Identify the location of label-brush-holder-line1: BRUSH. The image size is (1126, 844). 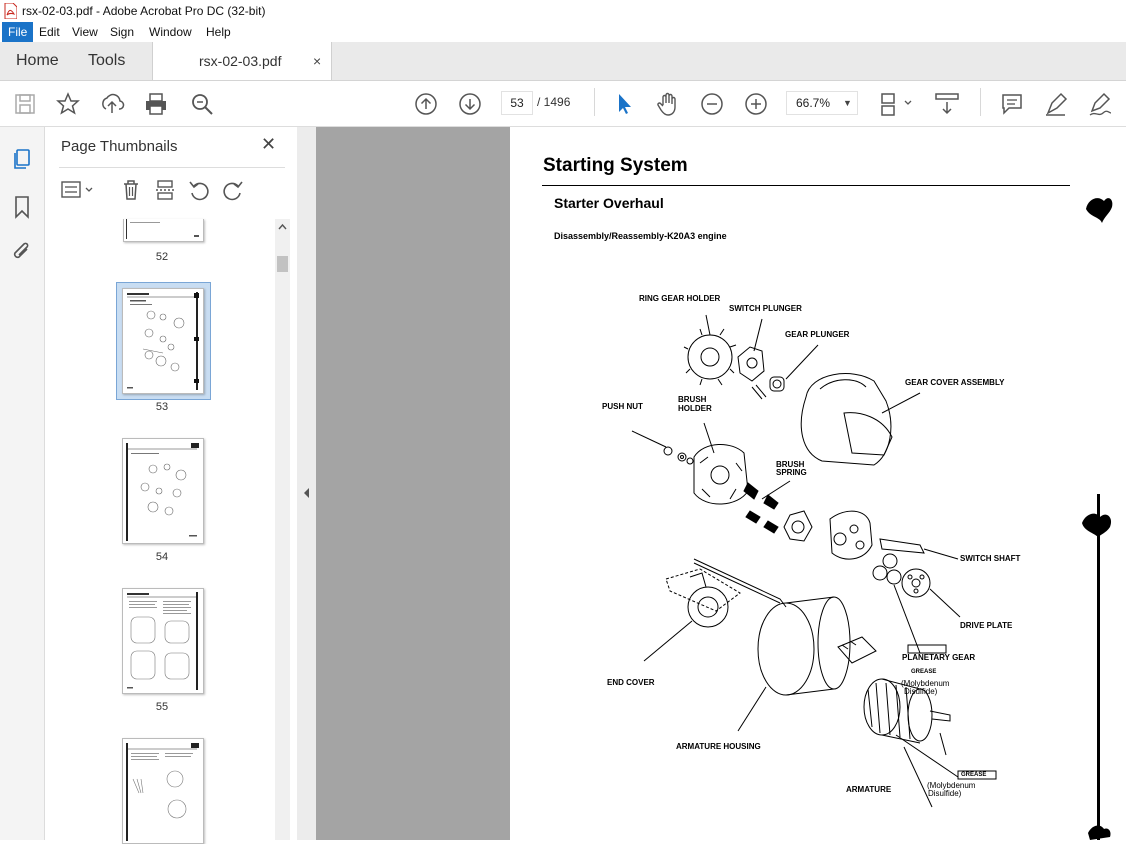
(692, 399).